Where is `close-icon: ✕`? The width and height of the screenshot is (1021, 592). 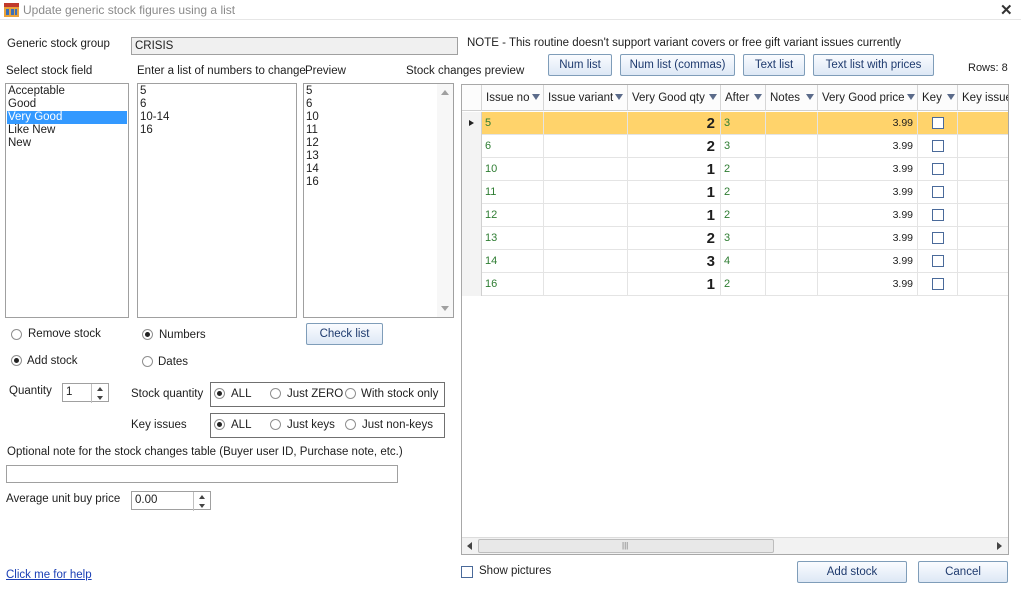
close-icon: ✕ is located at coordinates (1006, 10).